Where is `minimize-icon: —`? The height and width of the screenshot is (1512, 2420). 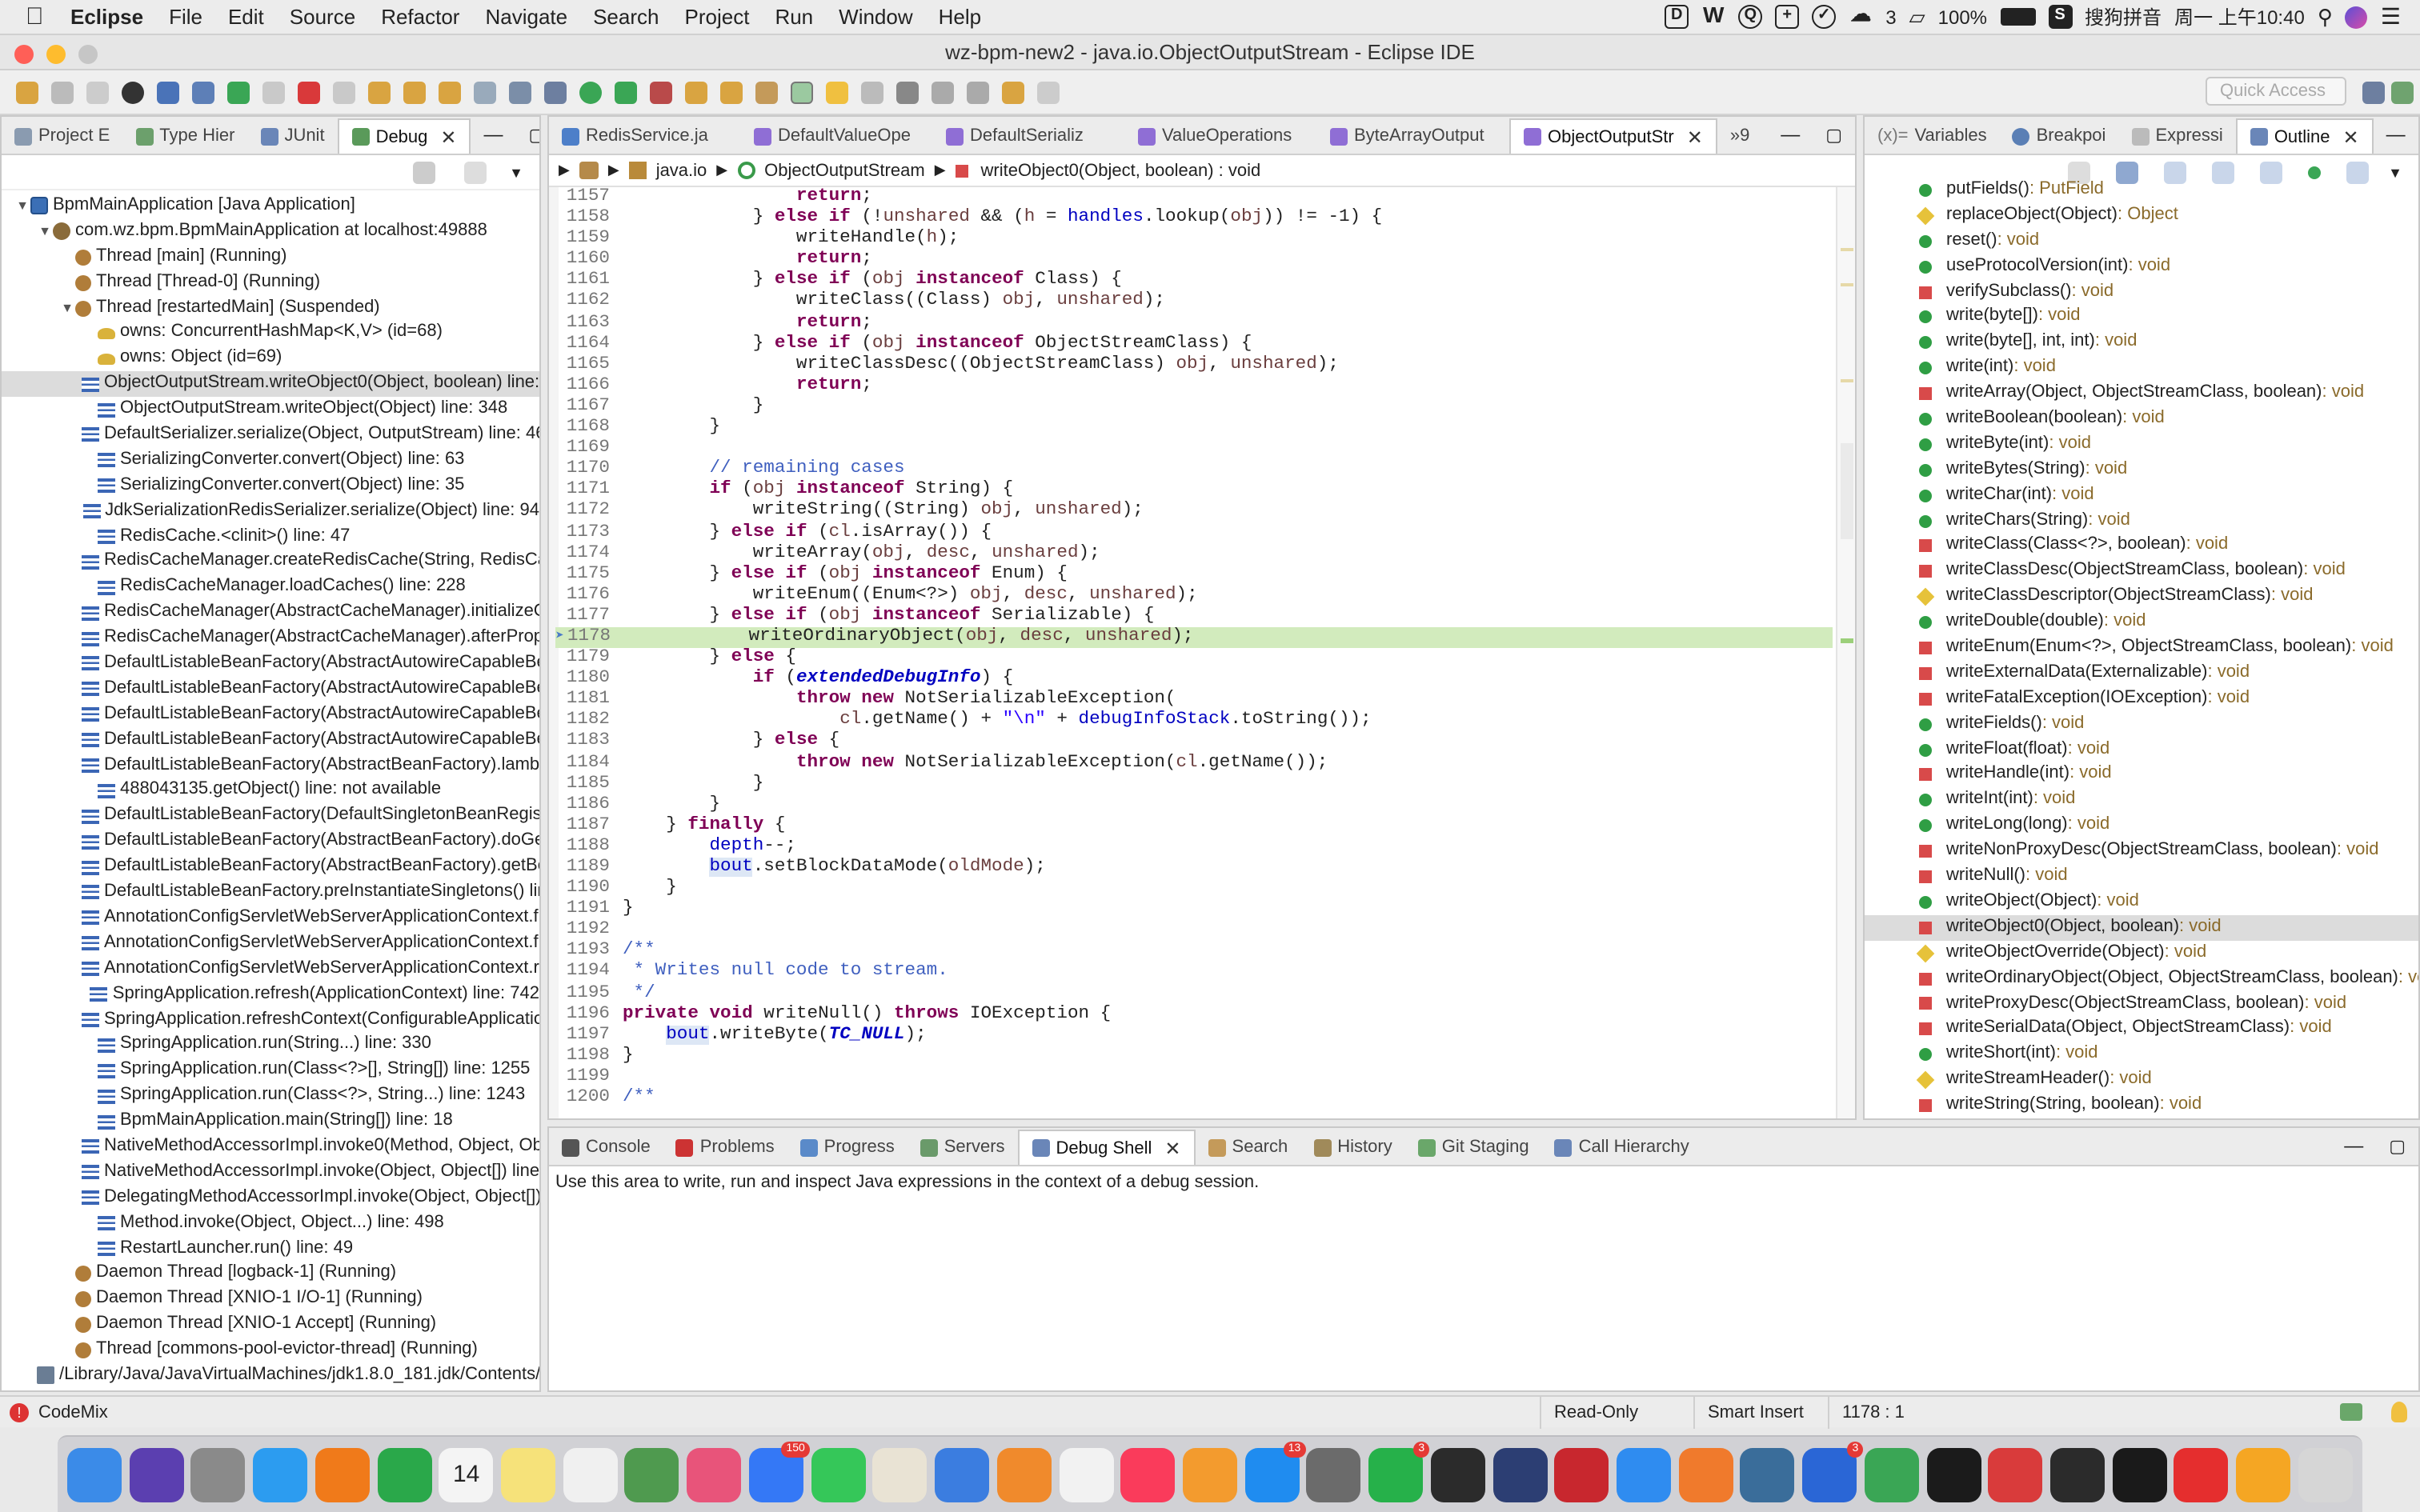
minimize-icon: — is located at coordinates (494, 138).